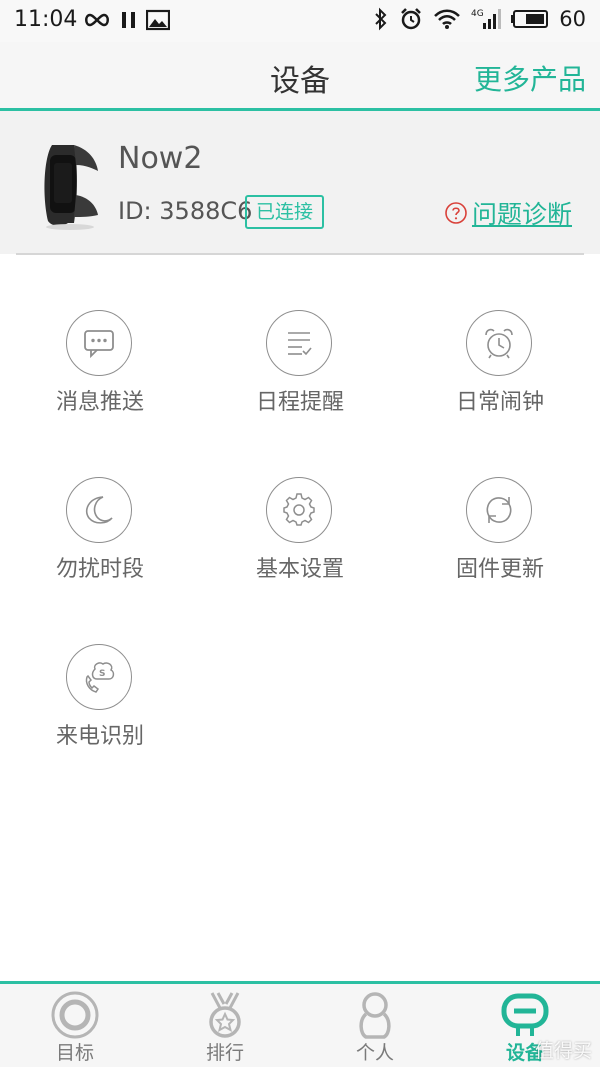 Image resolution: width=600 pixels, height=1067 pixels. I want to click on svg-text: S, so click(102, 674).